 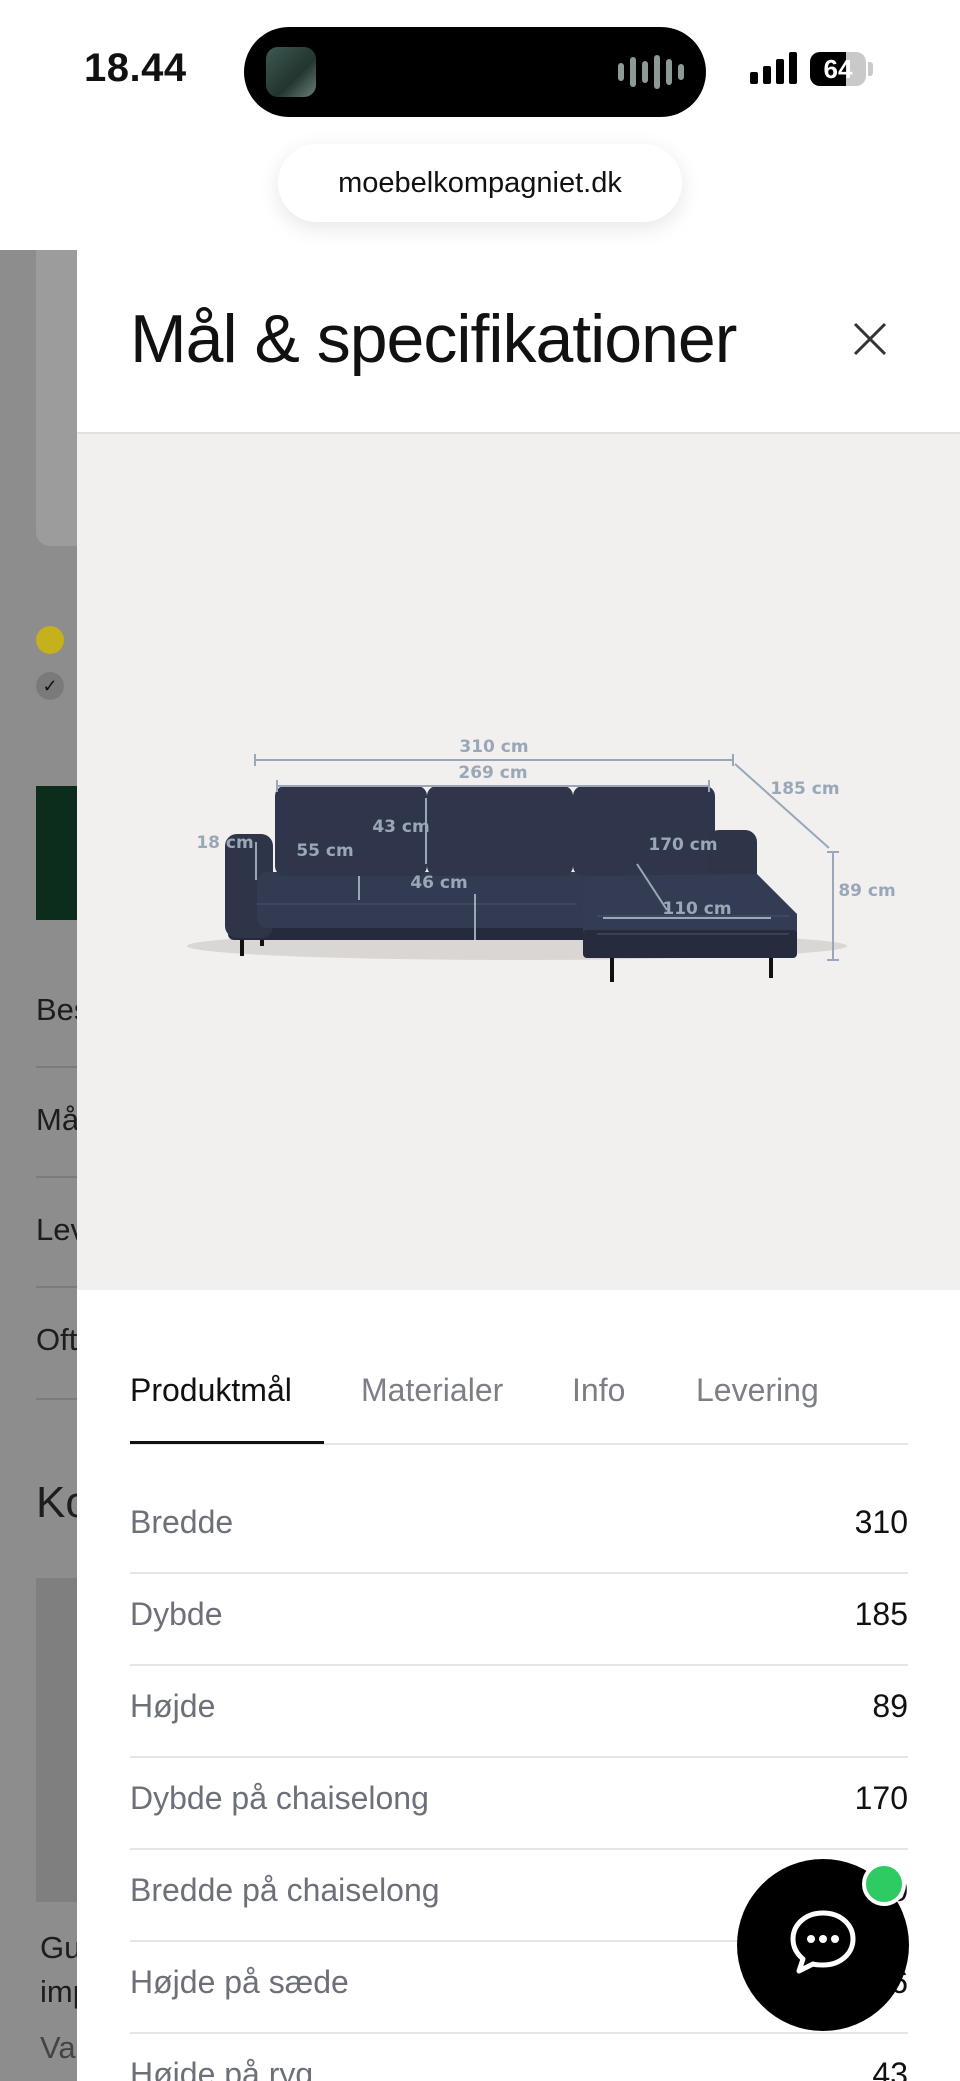 What do you see at coordinates (881, 1798) in the screenshot?
I see `spec-value: 170` at bounding box center [881, 1798].